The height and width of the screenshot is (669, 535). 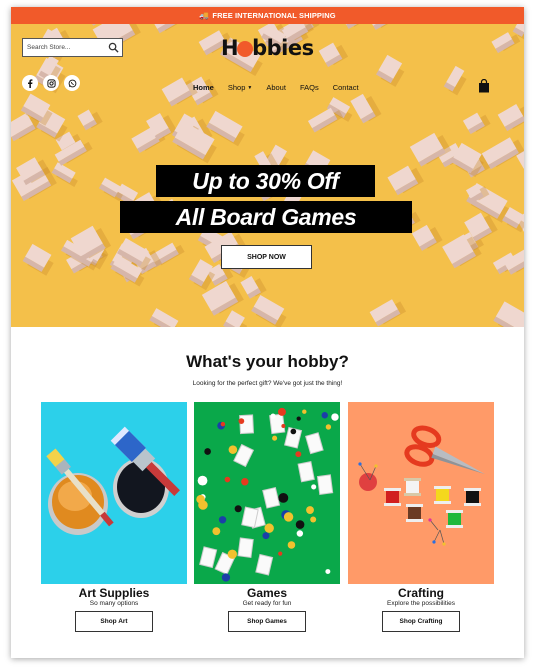 What do you see at coordinates (30, 83) in the screenshot?
I see `facebook-icon` at bounding box center [30, 83].